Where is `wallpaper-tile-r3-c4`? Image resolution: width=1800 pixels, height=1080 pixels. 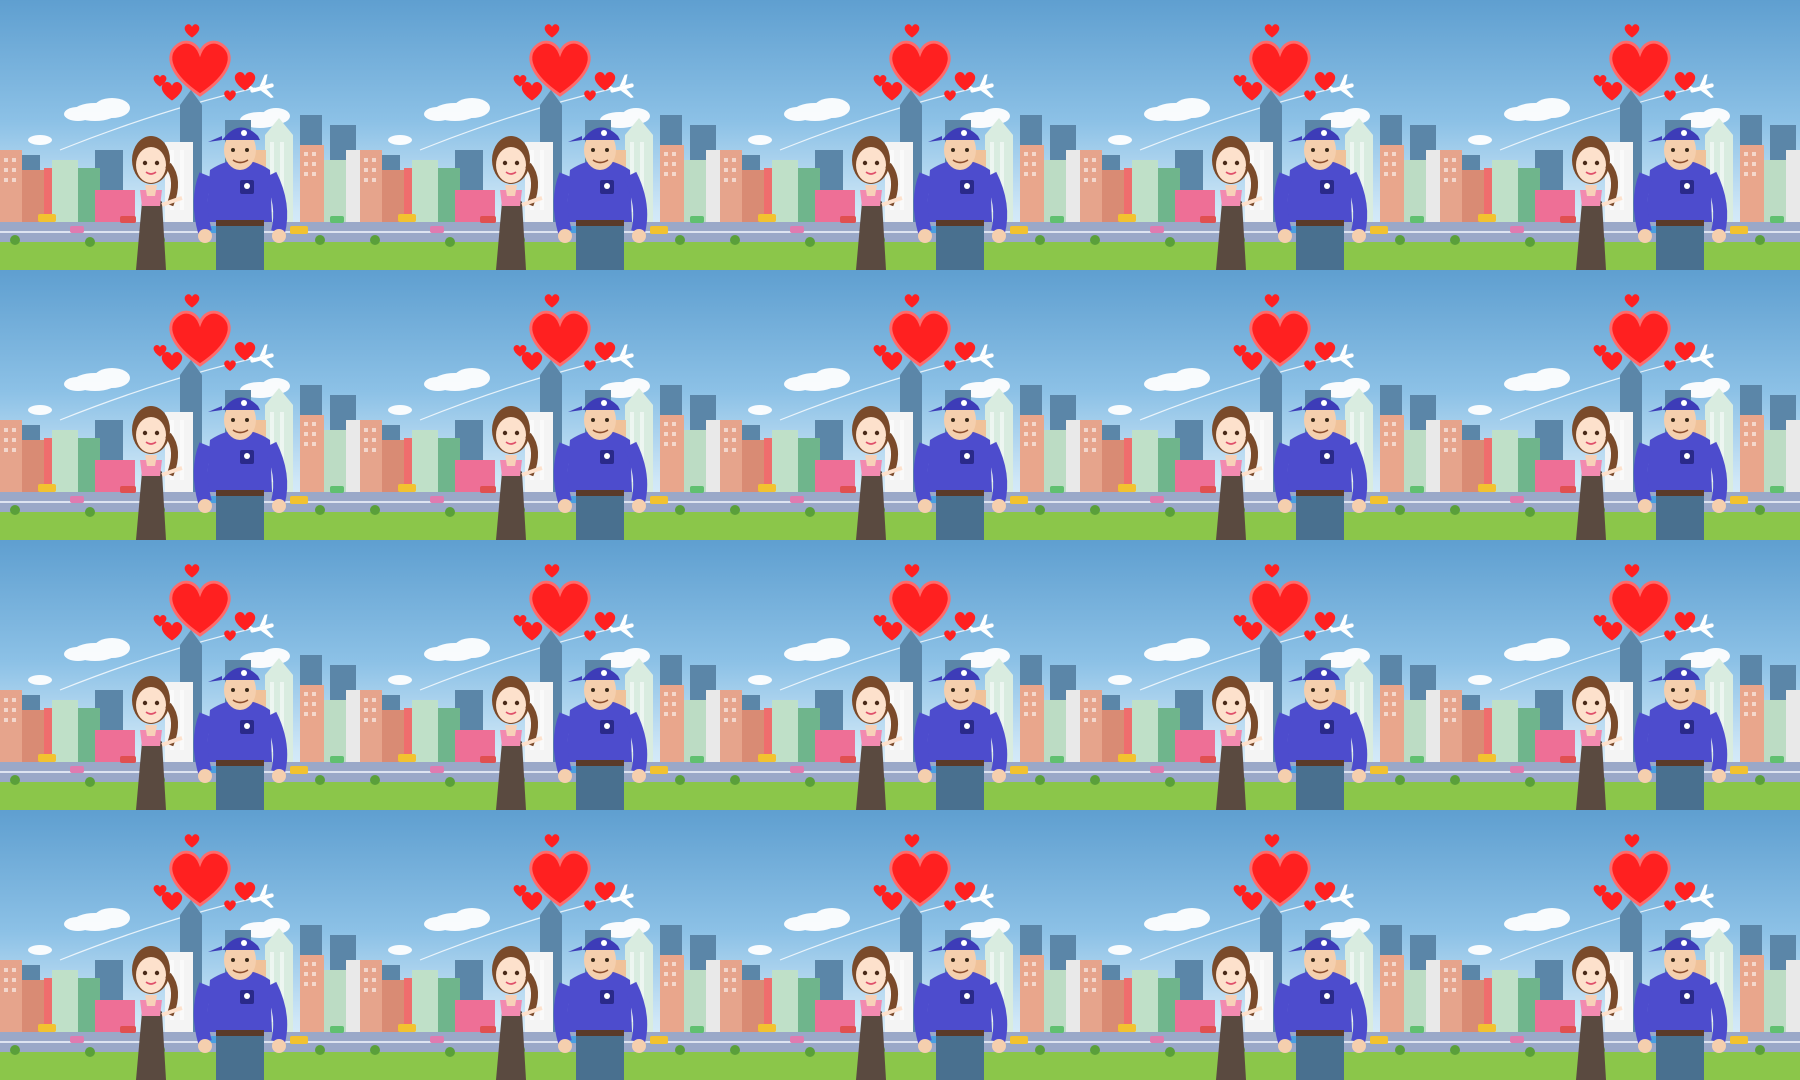 wallpaper-tile-r3-c4 is located at coordinates (1260, 675).